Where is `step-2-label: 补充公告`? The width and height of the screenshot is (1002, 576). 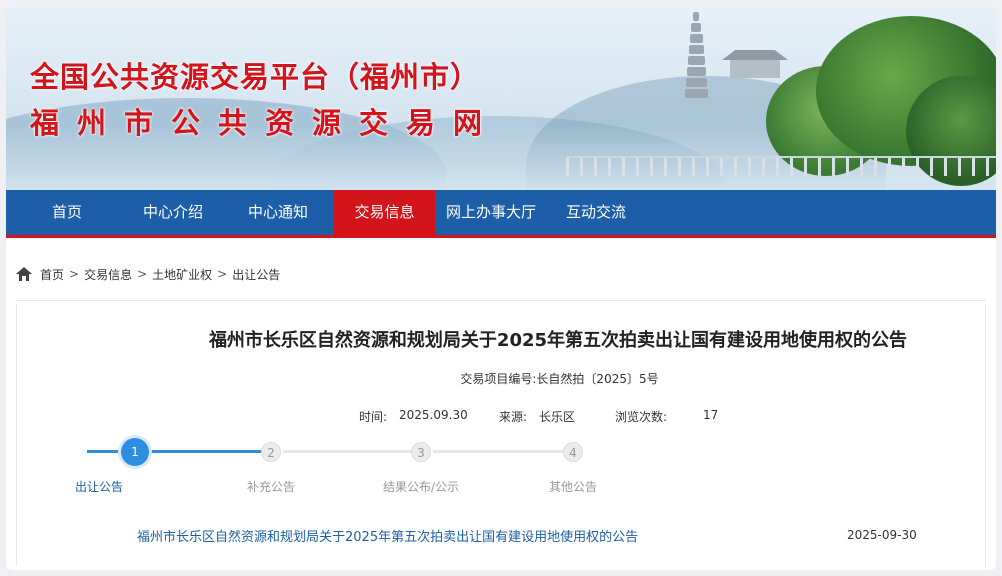 step-2-label: 补充公告 is located at coordinates (271, 486).